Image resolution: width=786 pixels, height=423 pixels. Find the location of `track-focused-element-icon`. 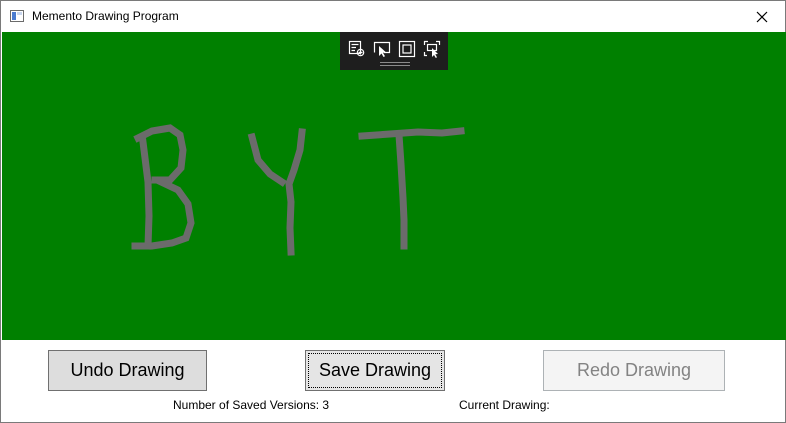

track-focused-element-icon is located at coordinates (432, 49).